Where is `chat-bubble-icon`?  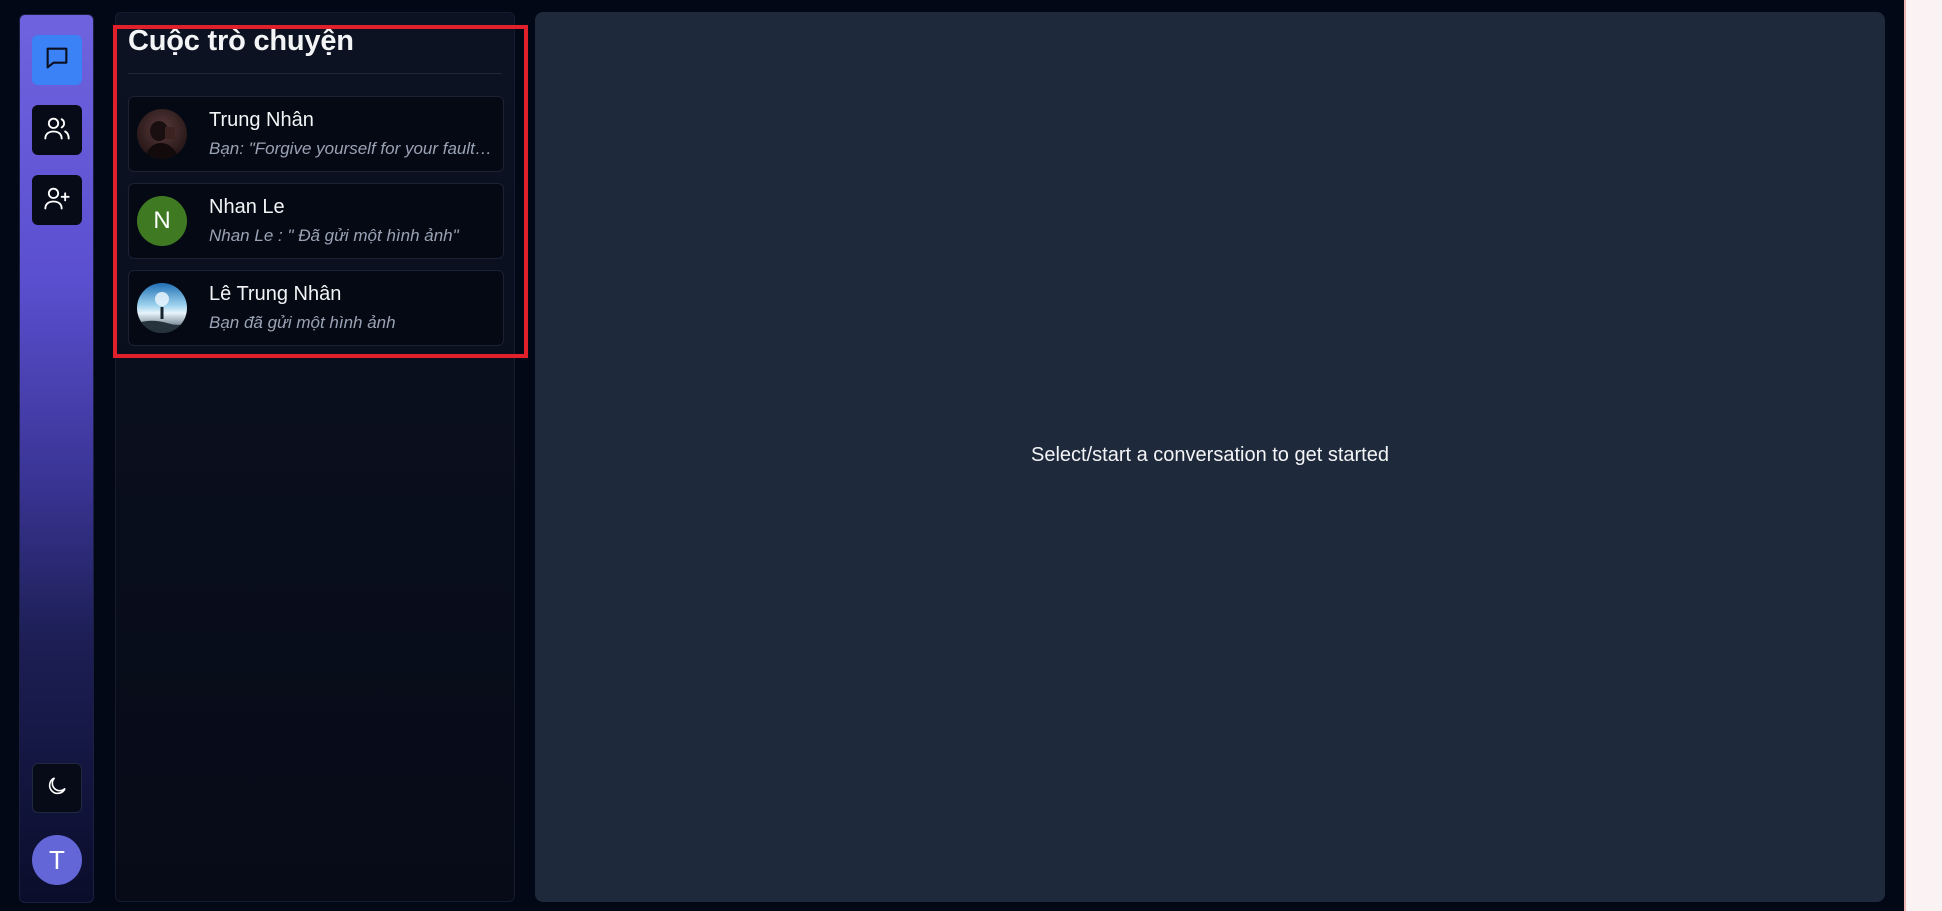 chat-bubble-icon is located at coordinates (57, 60).